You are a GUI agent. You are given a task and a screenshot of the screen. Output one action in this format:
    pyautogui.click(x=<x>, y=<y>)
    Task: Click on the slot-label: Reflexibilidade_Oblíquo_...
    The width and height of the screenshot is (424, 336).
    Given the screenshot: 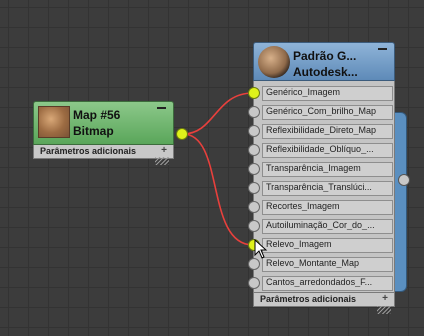 What is the action you would take?
    pyautogui.click(x=320, y=149)
    